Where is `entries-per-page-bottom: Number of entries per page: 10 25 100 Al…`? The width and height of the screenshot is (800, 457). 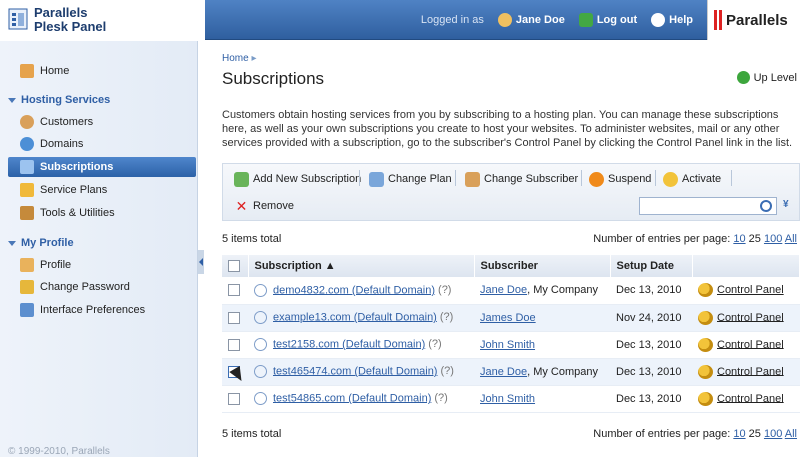 entries-per-page-bottom: Number of entries per page: 10 25 100 Al… is located at coordinates (695, 434).